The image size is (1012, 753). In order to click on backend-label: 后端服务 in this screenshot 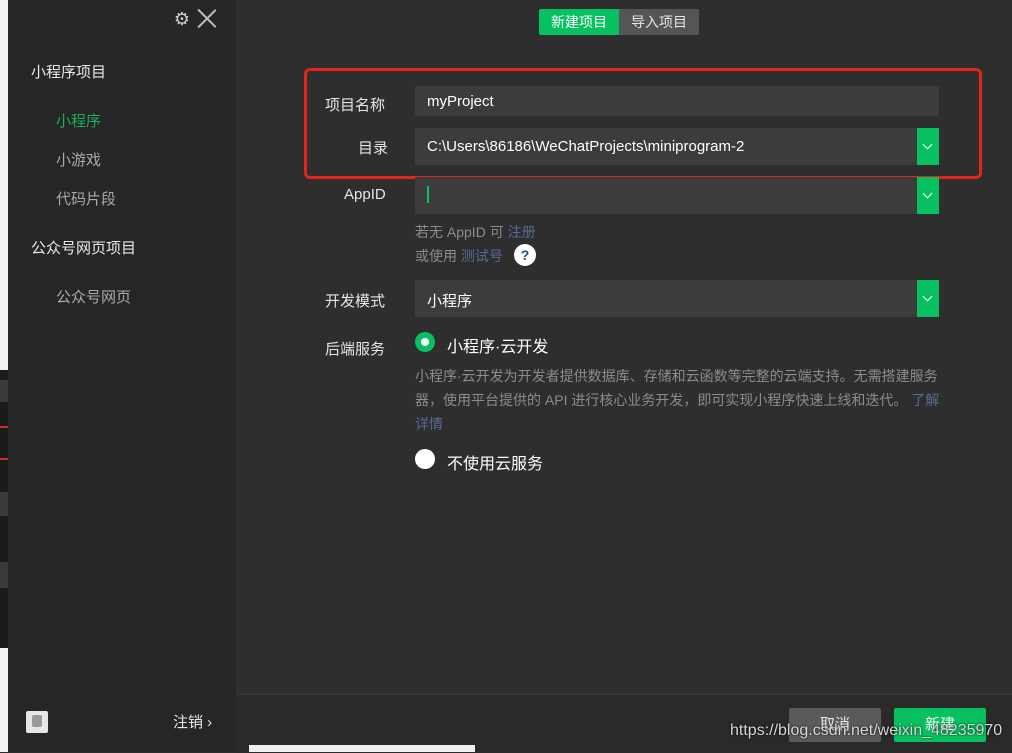, I will do `click(355, 349)`.